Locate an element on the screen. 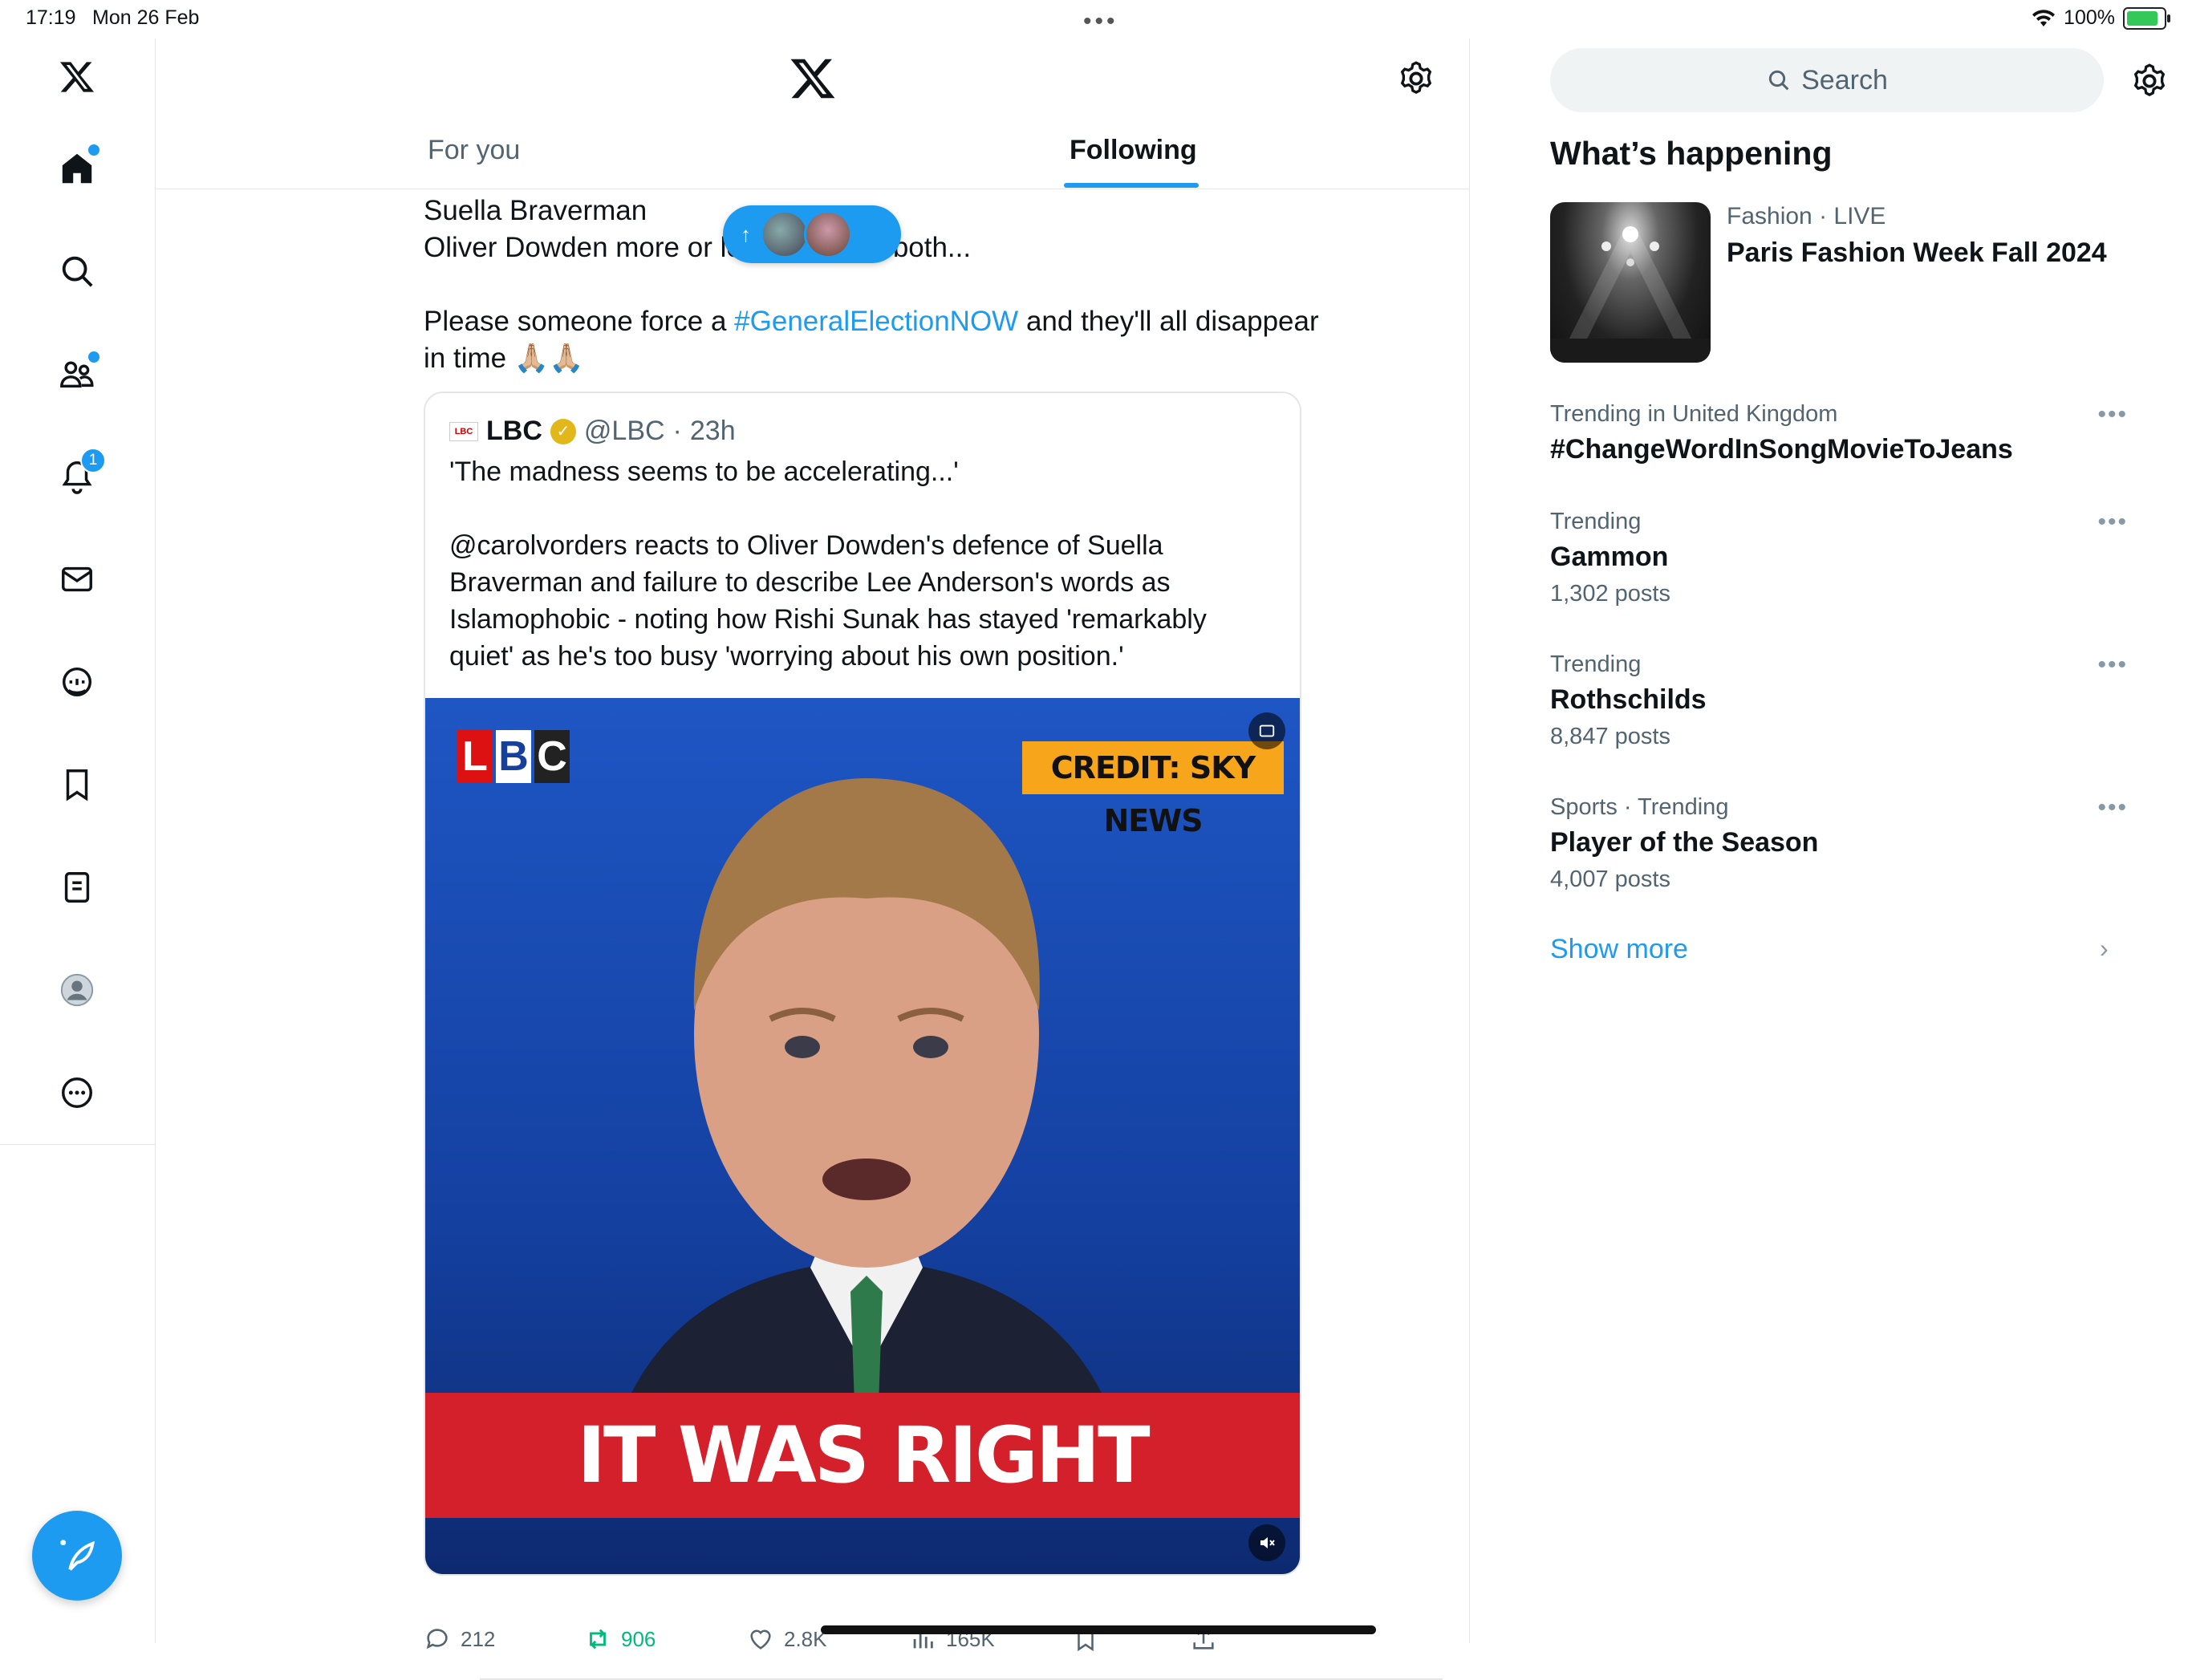 The image size is (2192, 1680). grok-icon is located at coordinates (77, 682).